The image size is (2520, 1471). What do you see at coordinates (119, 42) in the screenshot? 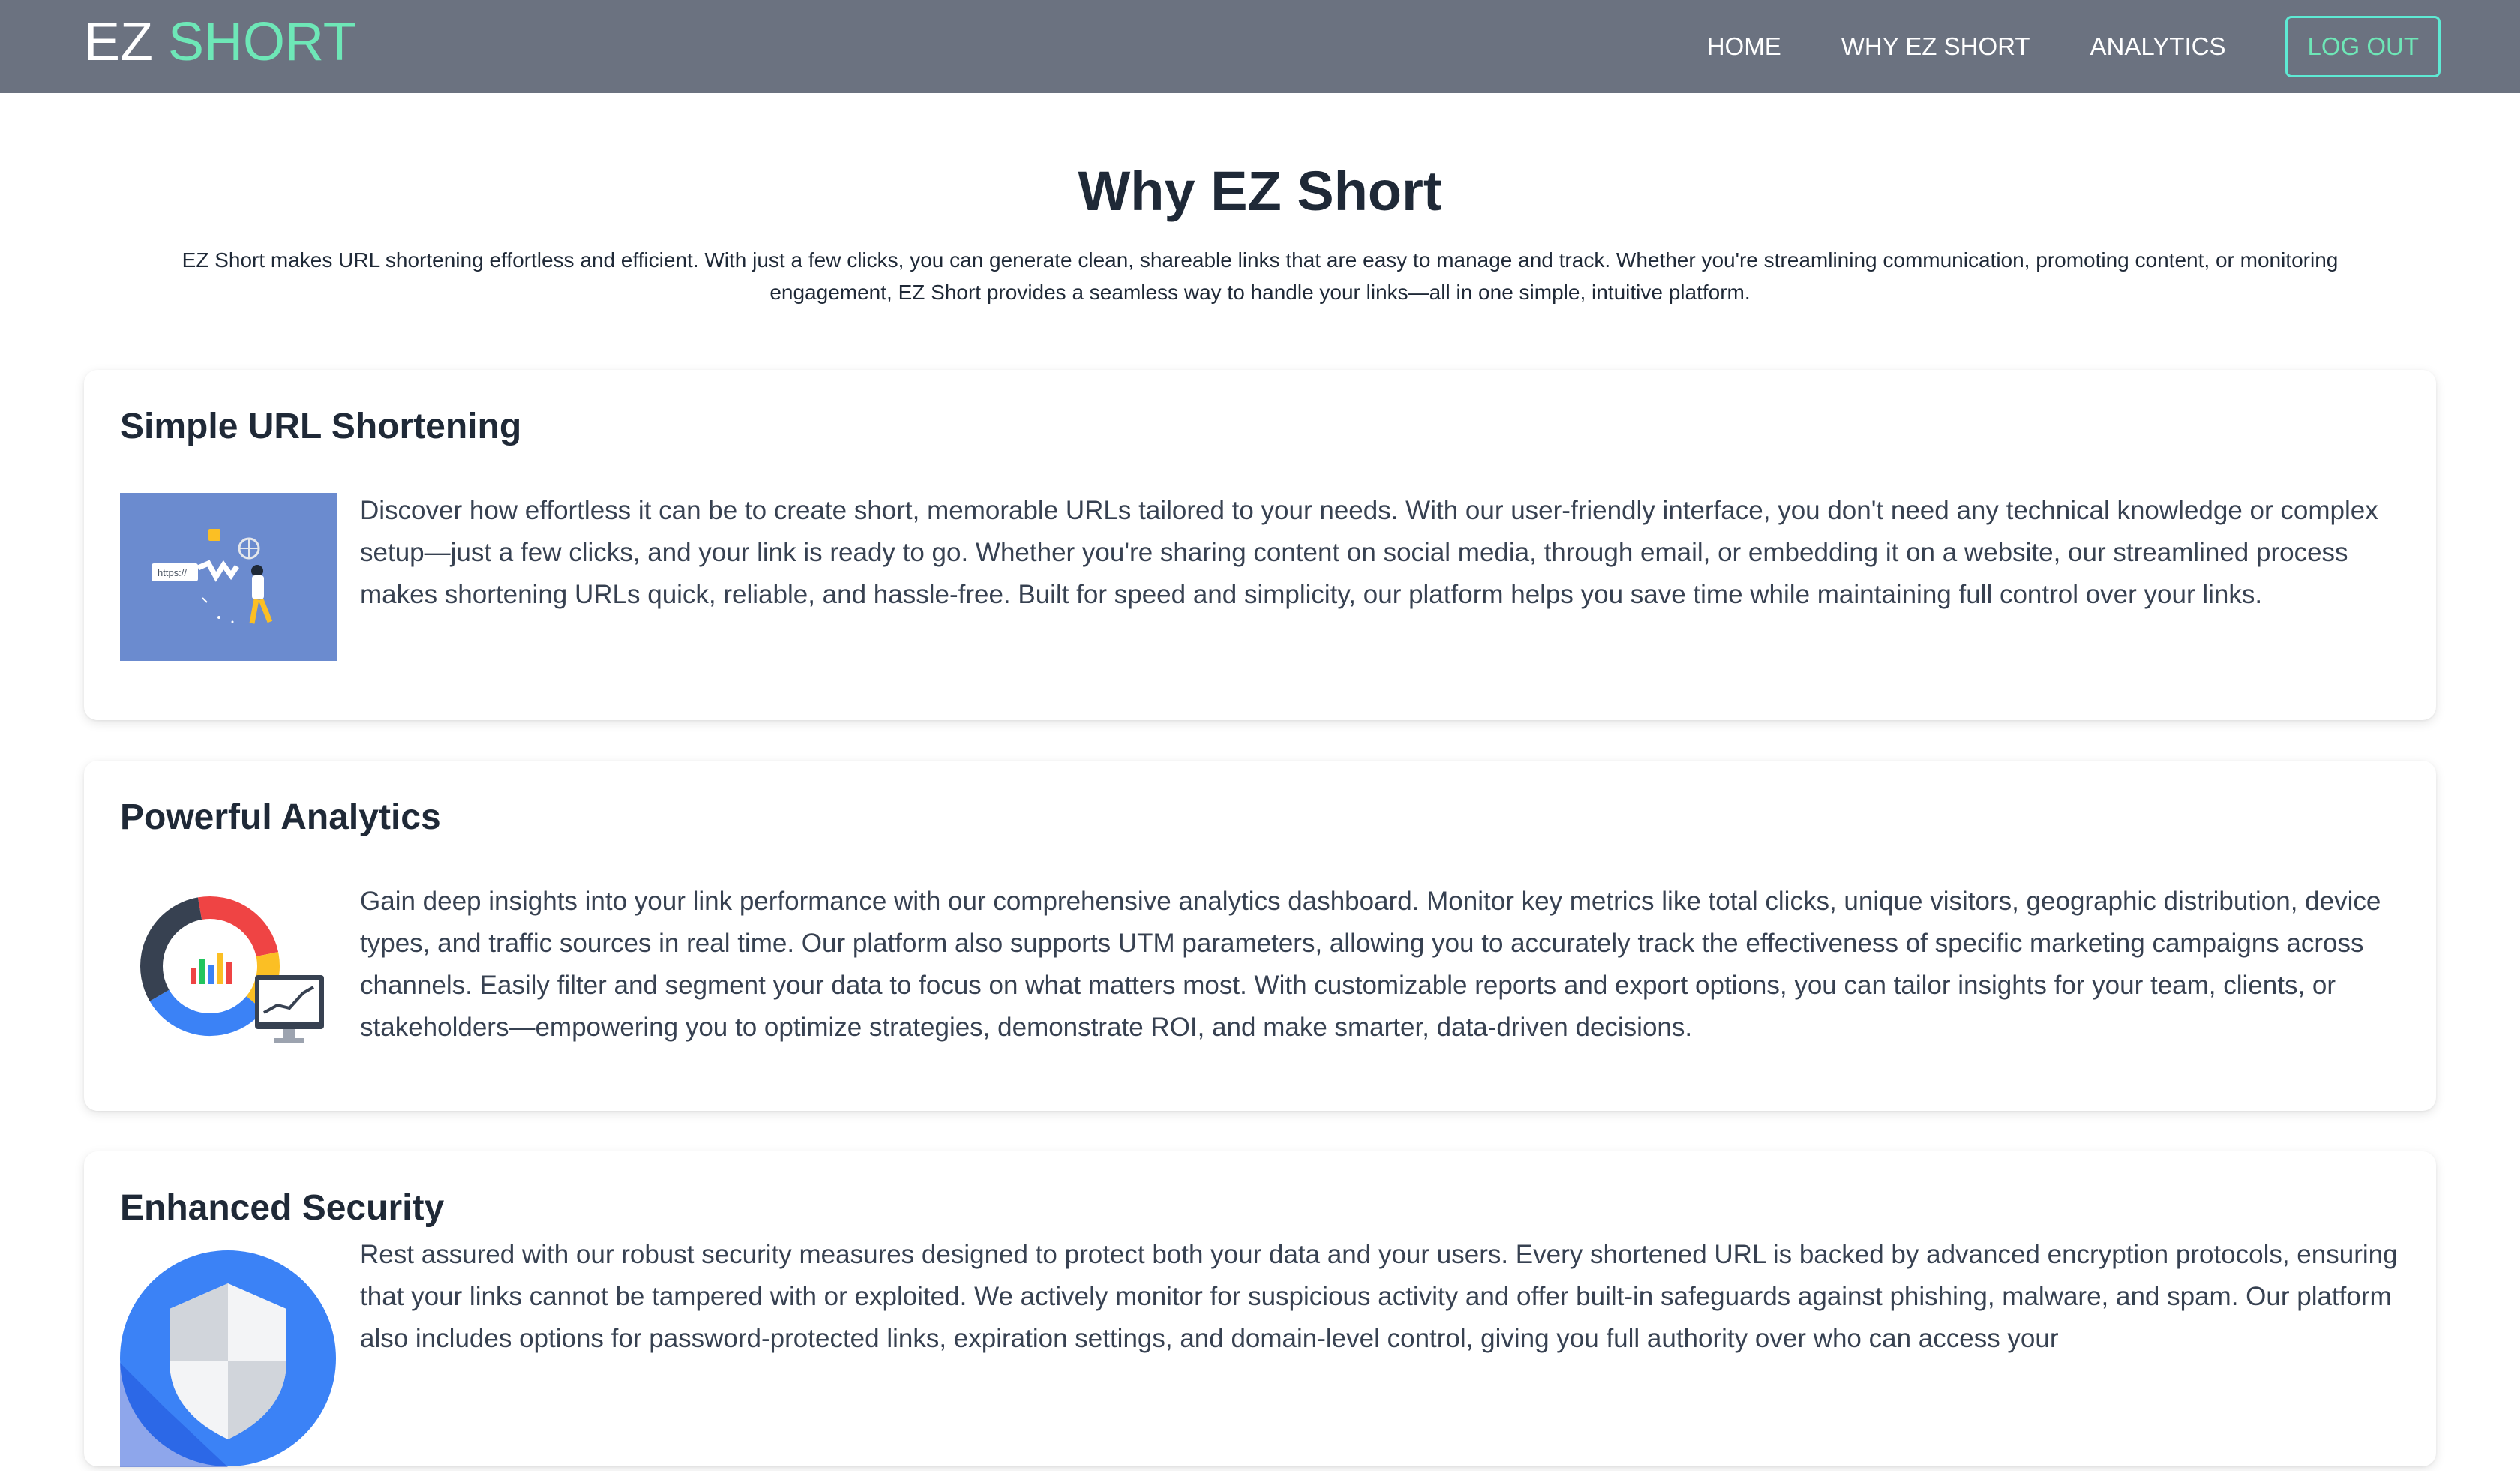
I see `brand-text-ez: EZ` at bounding box center [119, 42].